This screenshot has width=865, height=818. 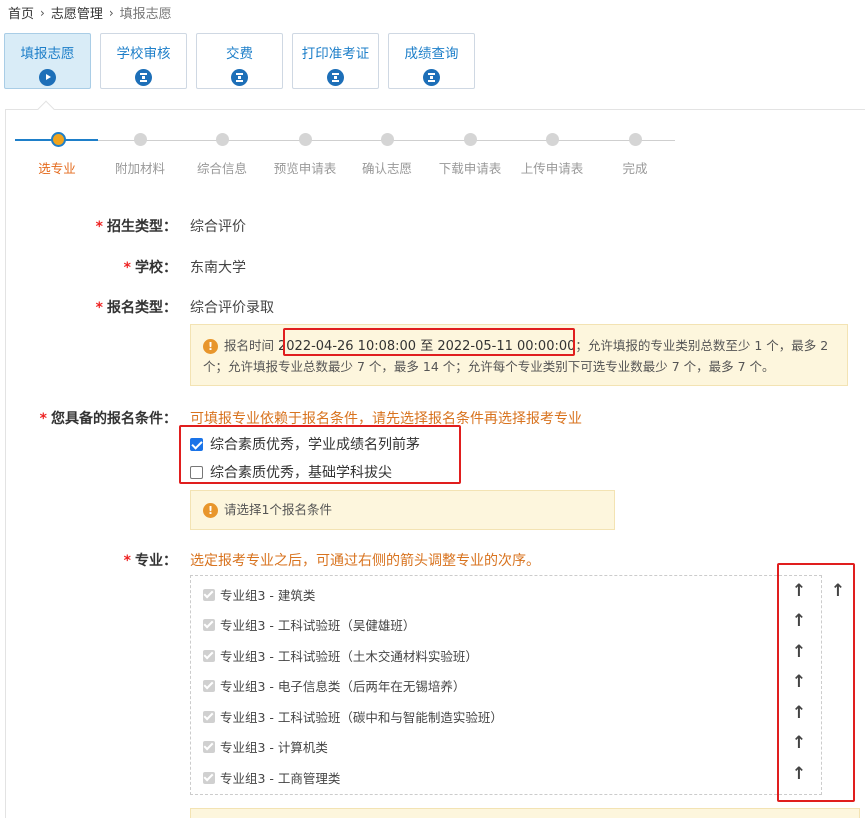 What do you see at coordinates (77, 12) in the screenshot?
I see `breadcrumb-mgmt: 志愿管理` at bounding box center [77, 12].